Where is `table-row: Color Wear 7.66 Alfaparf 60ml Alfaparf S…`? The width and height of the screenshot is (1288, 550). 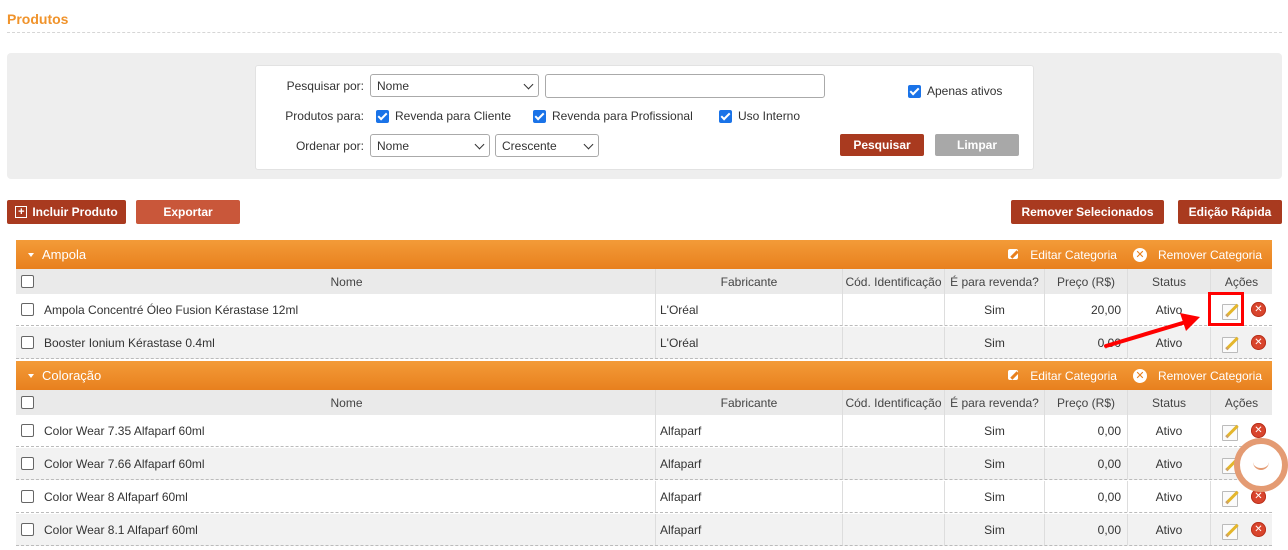 table-row: Color Wear 7.66 Alfaparf 60ml Alfaparf S… is located at coordinates (644, 464).